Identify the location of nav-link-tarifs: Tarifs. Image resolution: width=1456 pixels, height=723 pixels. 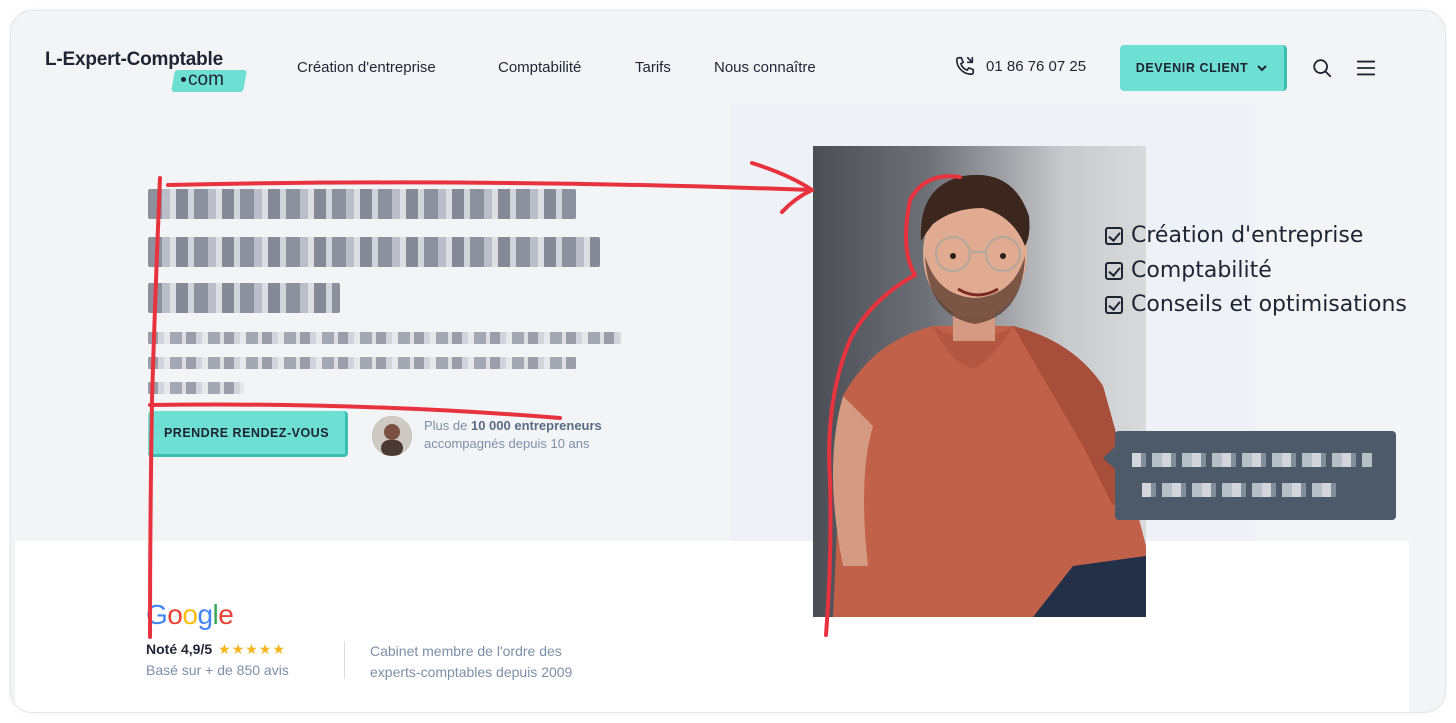
(653, 67).